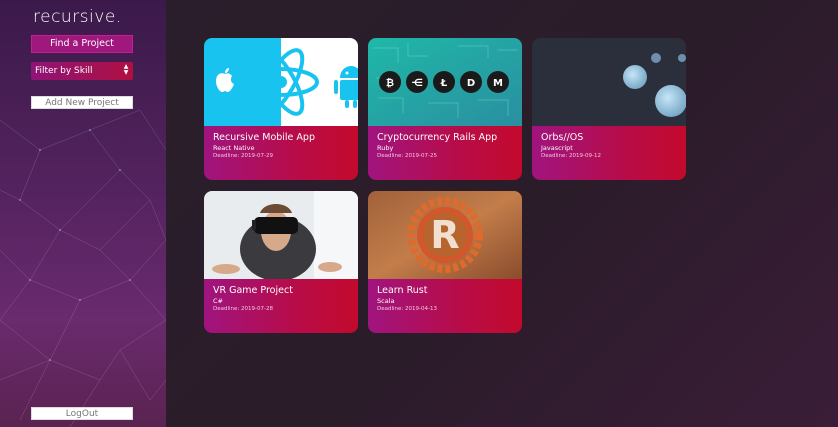 Image resolution: width=838 pixels, height=427 pixels. What do you see at coordinates (385, 148) in the screenshot?
I see `project-language: Ruby` at bounding box center [385, 148].